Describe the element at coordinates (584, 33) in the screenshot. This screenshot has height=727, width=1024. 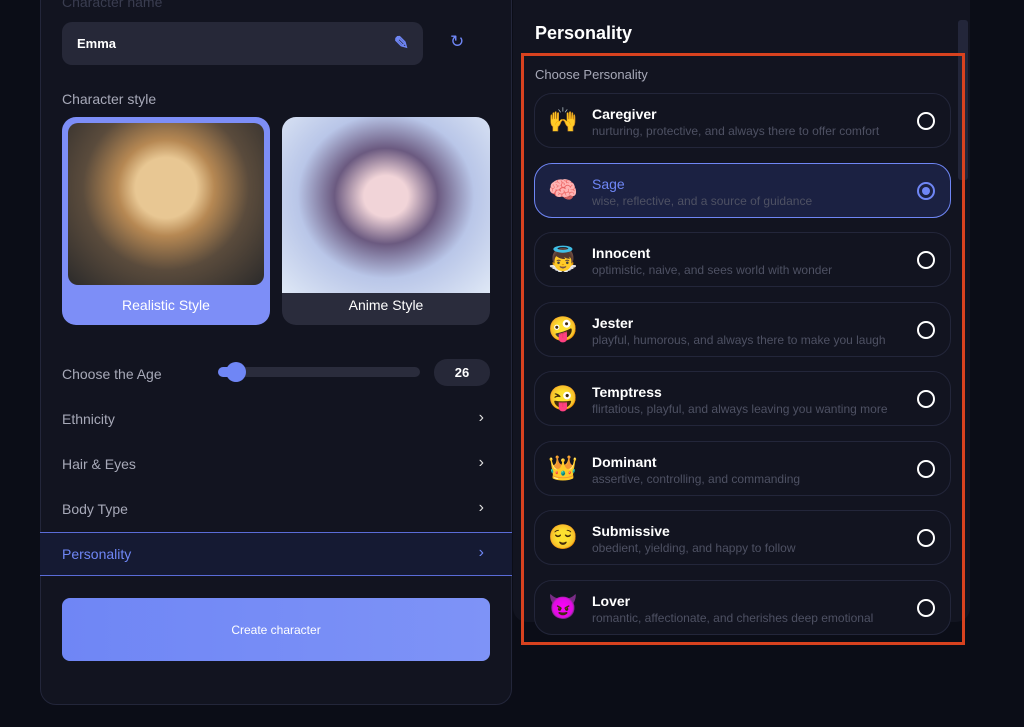
I see `panel-title: Personality` at that location.